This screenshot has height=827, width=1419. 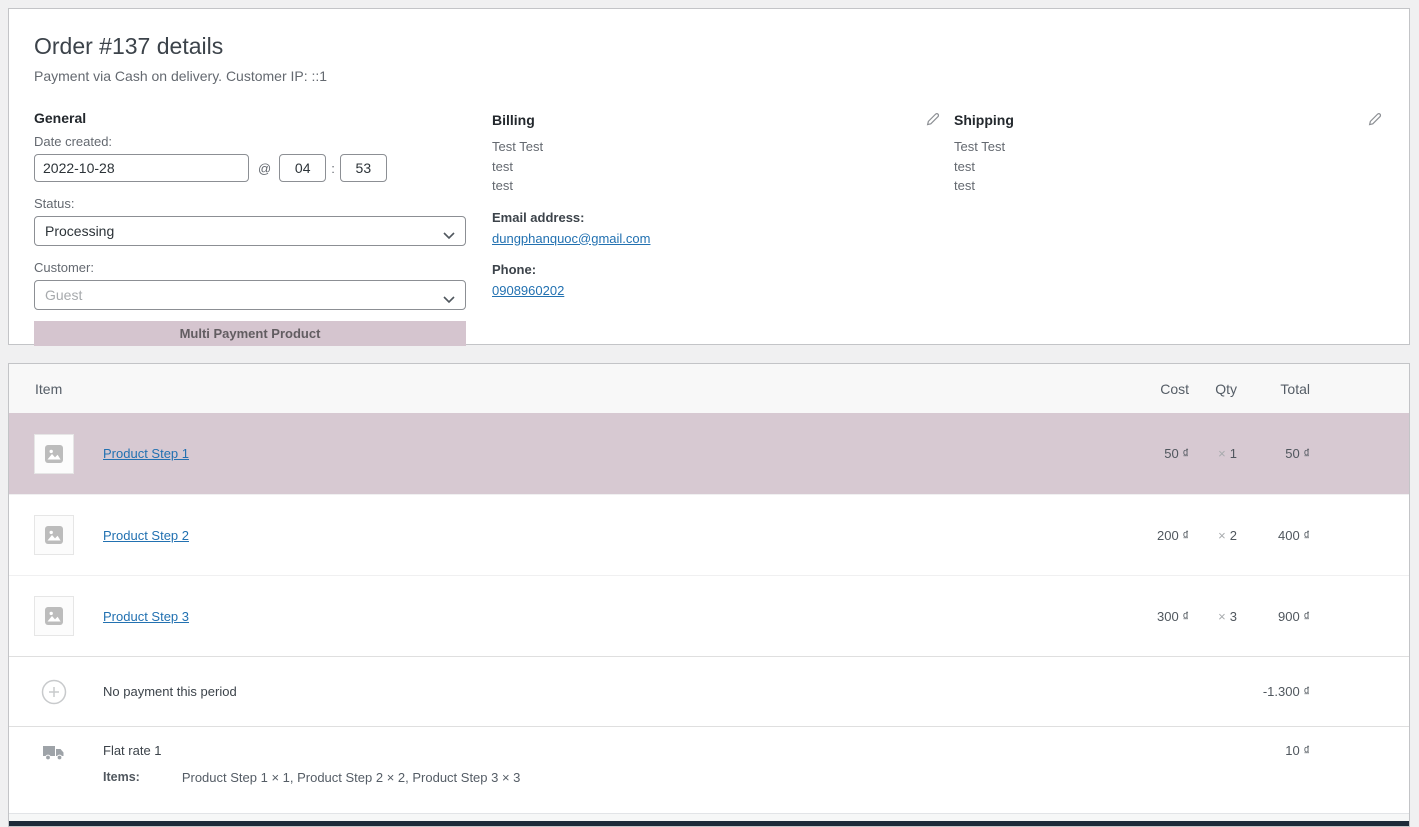 What do you see at coordinates (518, 146) in the screenshot?
I see `billing-name: Test Test` at bounding box center [518, 146].